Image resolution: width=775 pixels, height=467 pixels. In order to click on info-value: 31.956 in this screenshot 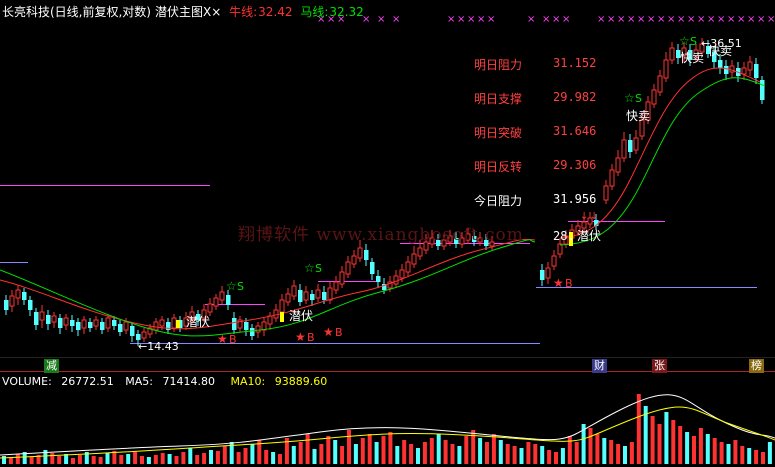, I will do `click(575, 199)`.